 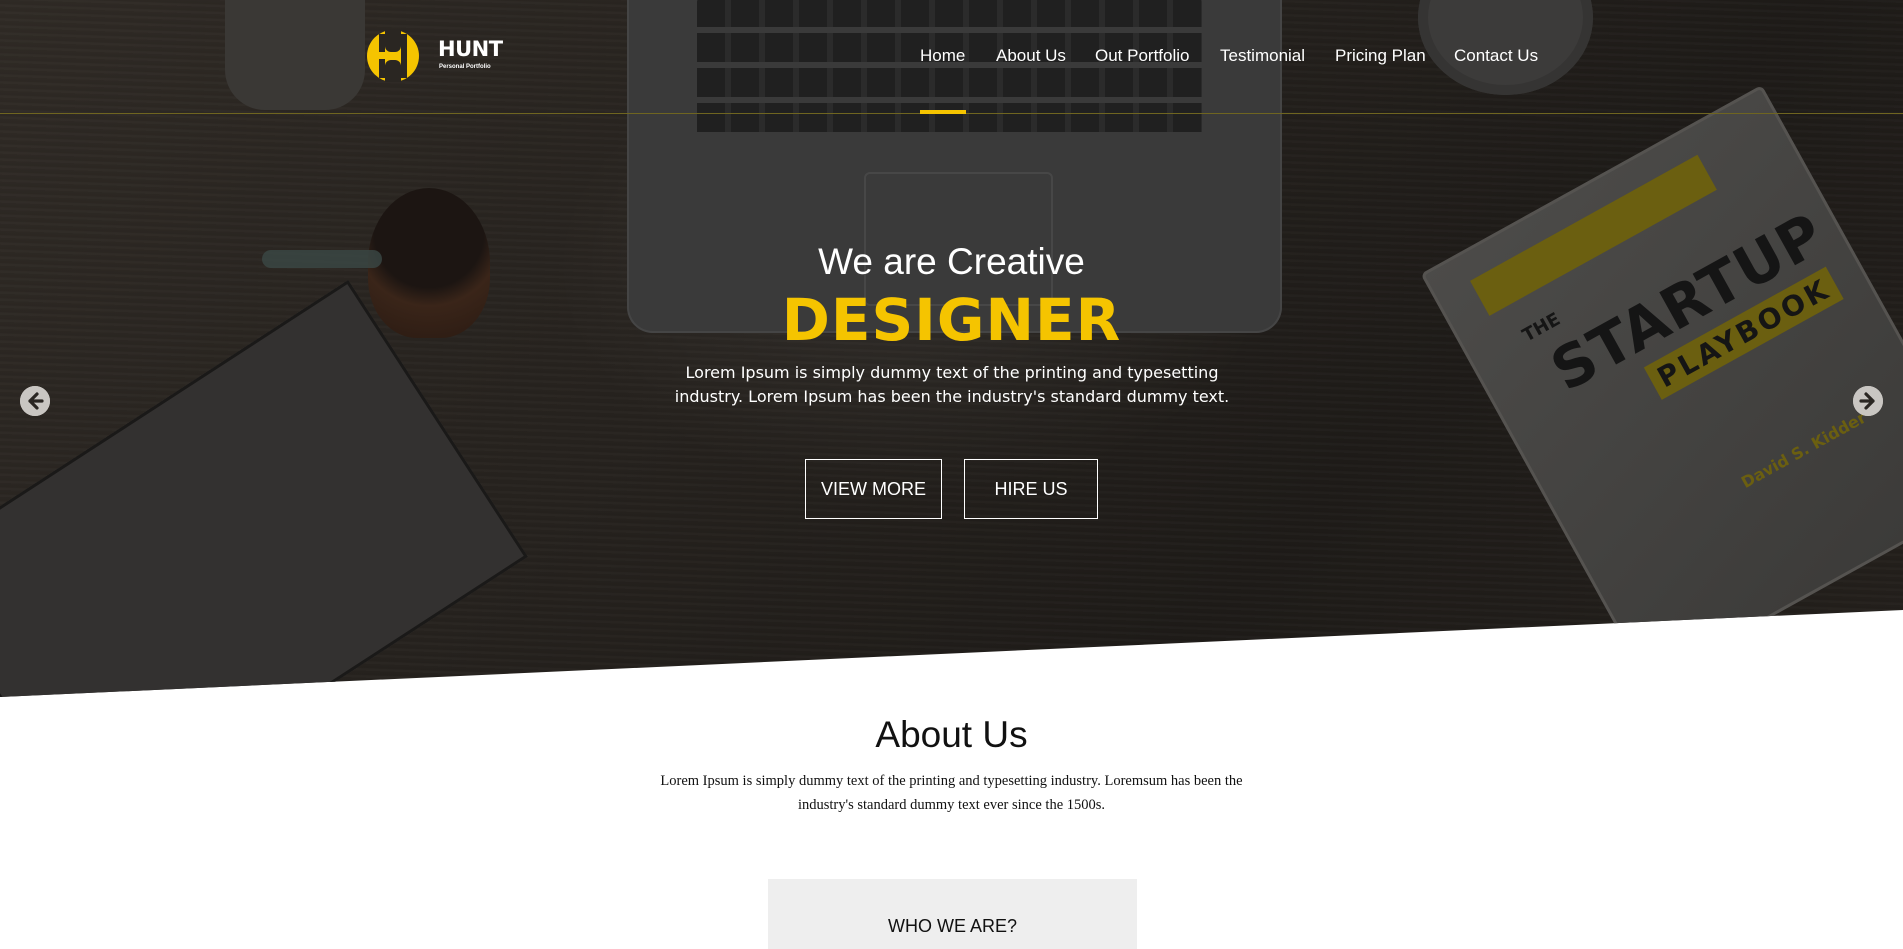 What do you see at coordinates (1031, 489) in the screenshot?
I see `hire-us-button: HIRE US` at bounding box center [1031, 489].